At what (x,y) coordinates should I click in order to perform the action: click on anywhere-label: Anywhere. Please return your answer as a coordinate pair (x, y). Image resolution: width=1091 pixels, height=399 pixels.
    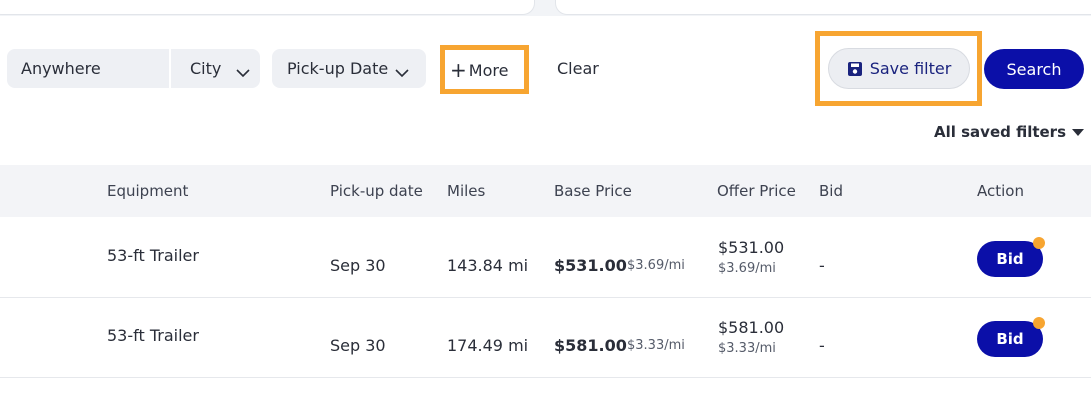
    Looking at the image, I should click on (61, 68).